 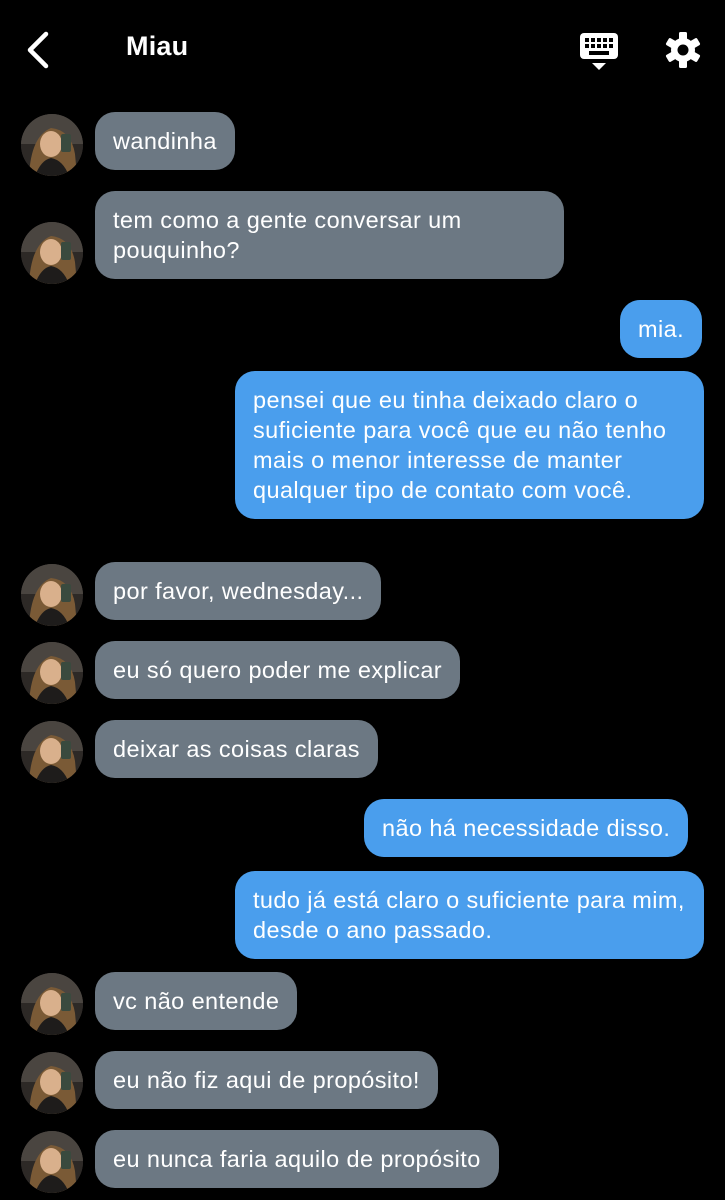 I want to click on gear-icon, so click(x=683, y=50).